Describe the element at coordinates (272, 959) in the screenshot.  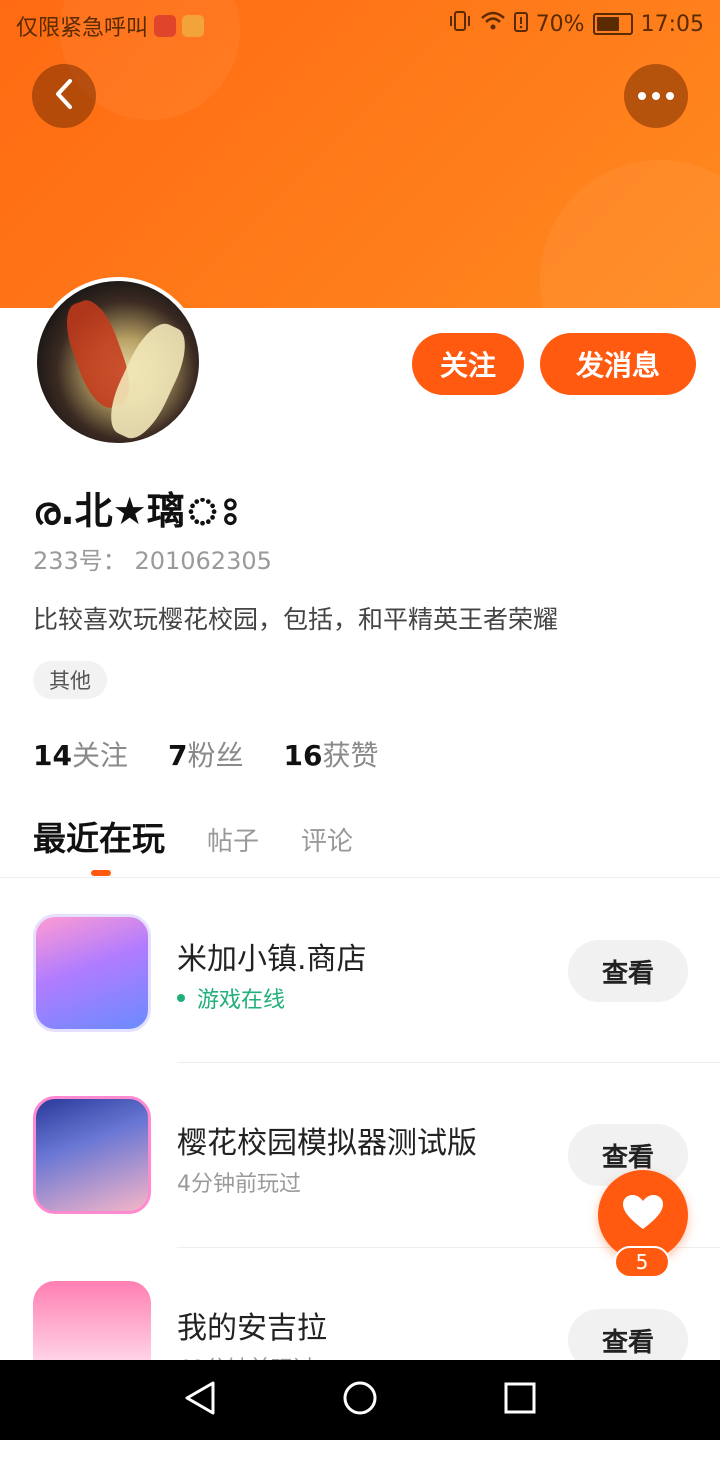
I see `game-name: 米加小镇.商店` at that location.